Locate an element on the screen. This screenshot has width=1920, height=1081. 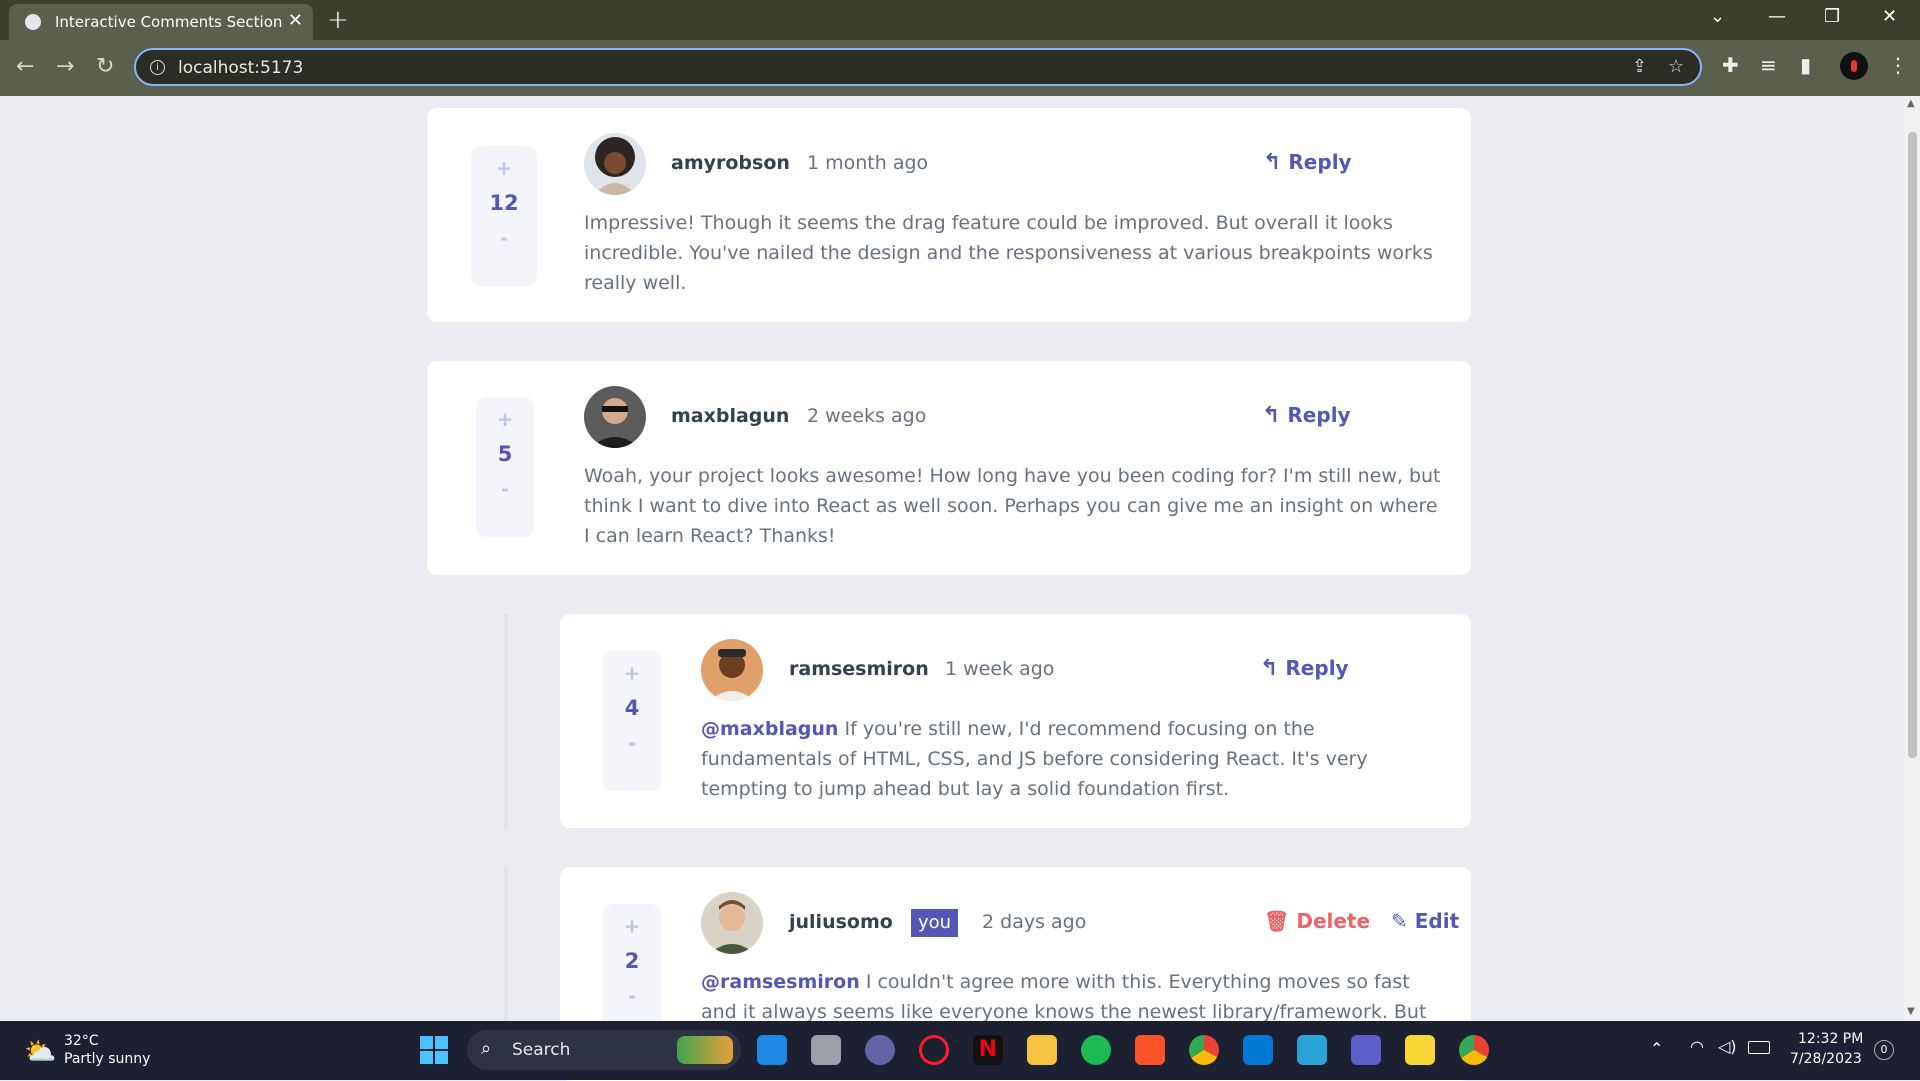
tab-search-icon: ⌄ is located at coordinates (1717, 16).